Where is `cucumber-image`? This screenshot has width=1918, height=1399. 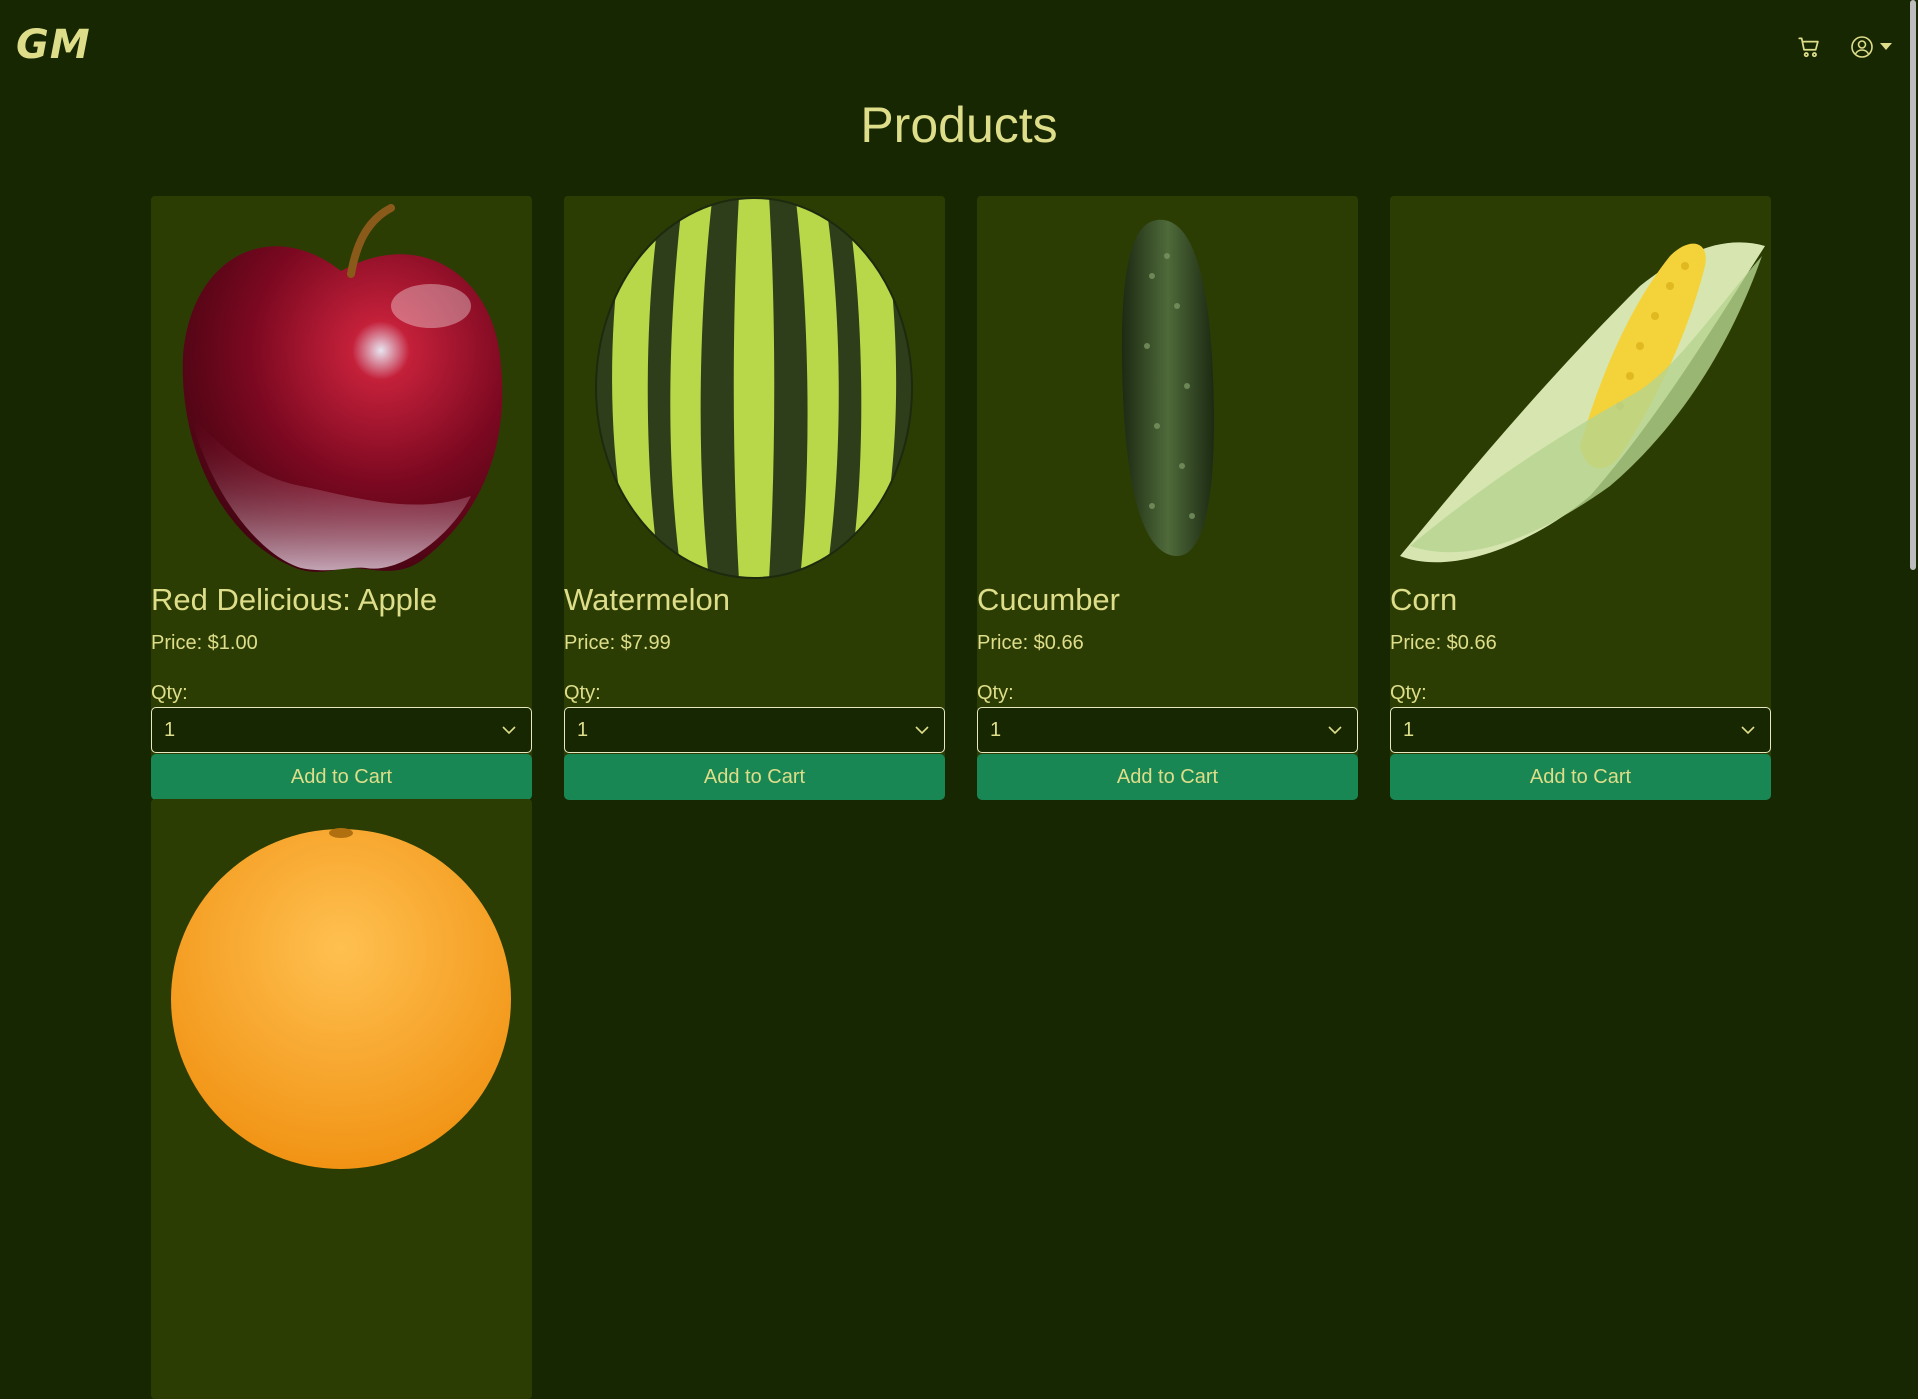 cucumber-image is located at coordinates (1167, 387).